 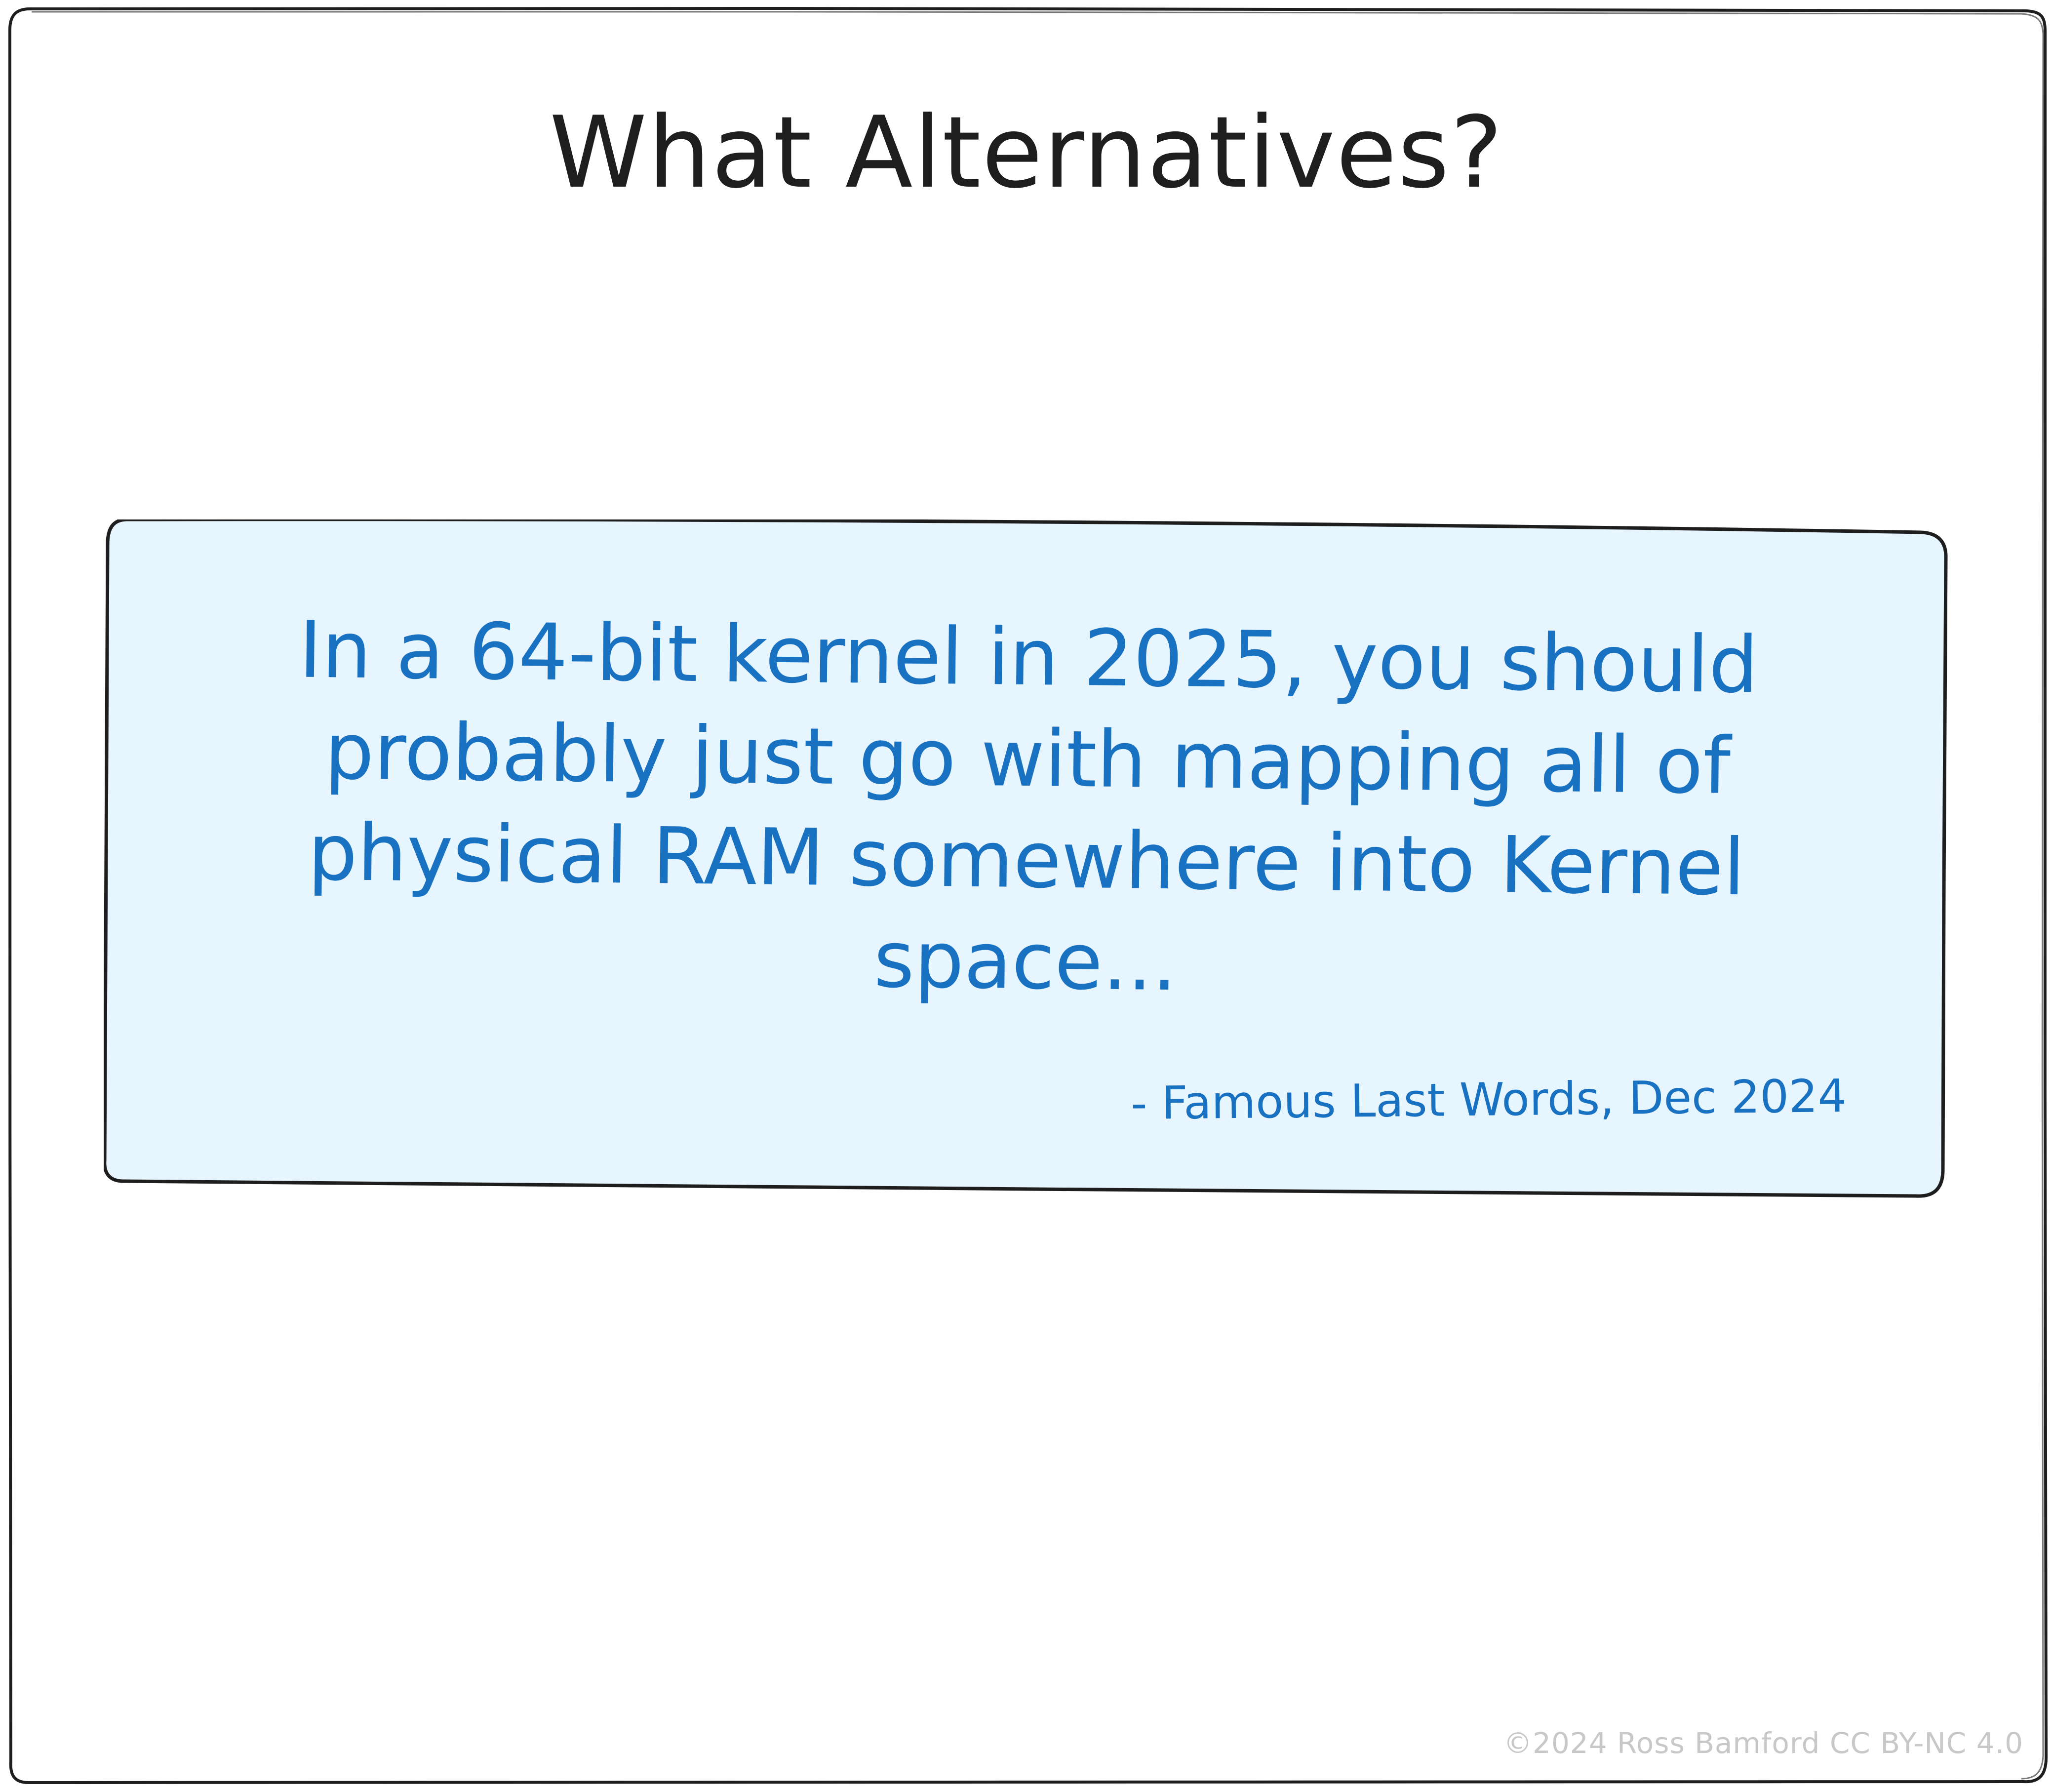 I want to click on page-title: What Alternatives?, so click(x=1026, y=152).